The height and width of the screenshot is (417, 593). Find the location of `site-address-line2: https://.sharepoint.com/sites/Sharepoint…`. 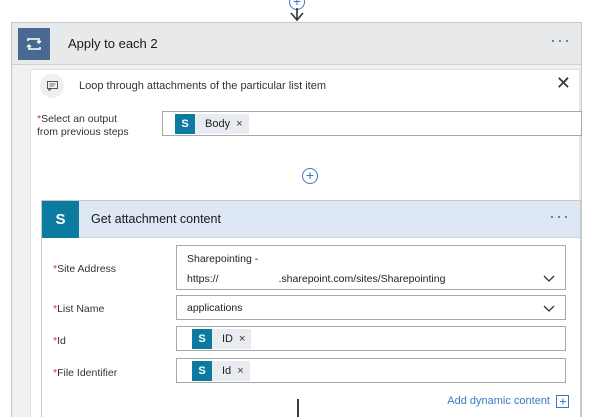

site-address-line2: https://.sharepoint.com/sites/Sharepoint… is located at coordinates (316, 279).